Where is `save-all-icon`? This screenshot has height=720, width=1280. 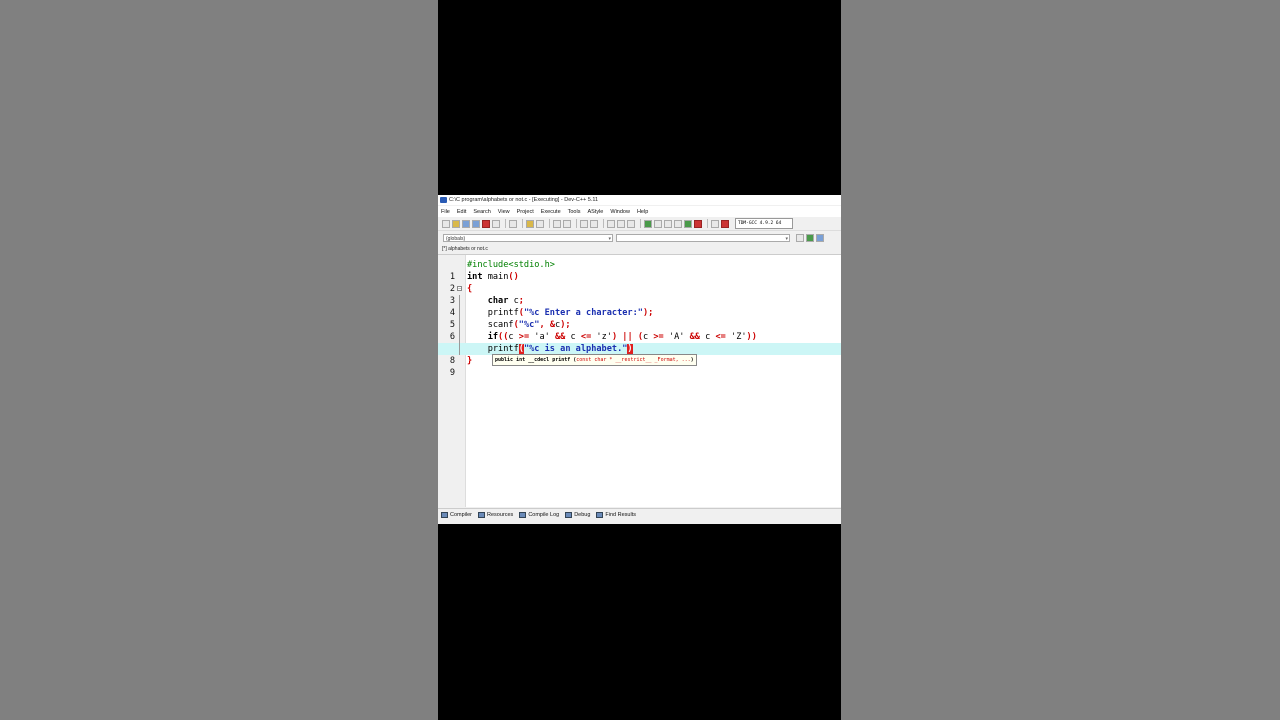 save-all-icon is located at coordinates (476, 223).